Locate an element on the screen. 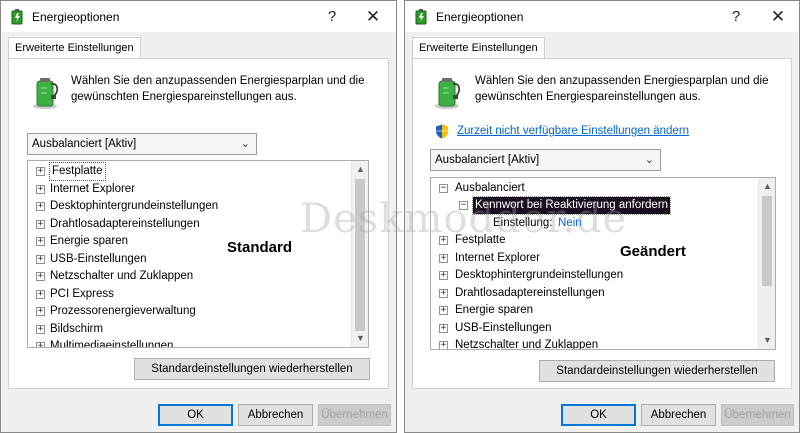 This screenshot has height=433, width=800. tree-label: Bildschirm is located at coordinates (77, 328).